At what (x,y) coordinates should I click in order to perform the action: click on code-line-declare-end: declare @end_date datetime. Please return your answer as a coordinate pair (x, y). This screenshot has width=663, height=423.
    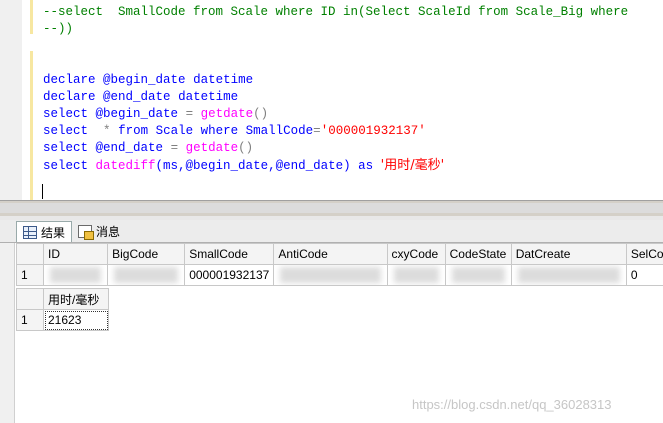
    Looking at the image, I should click on (140, 97).